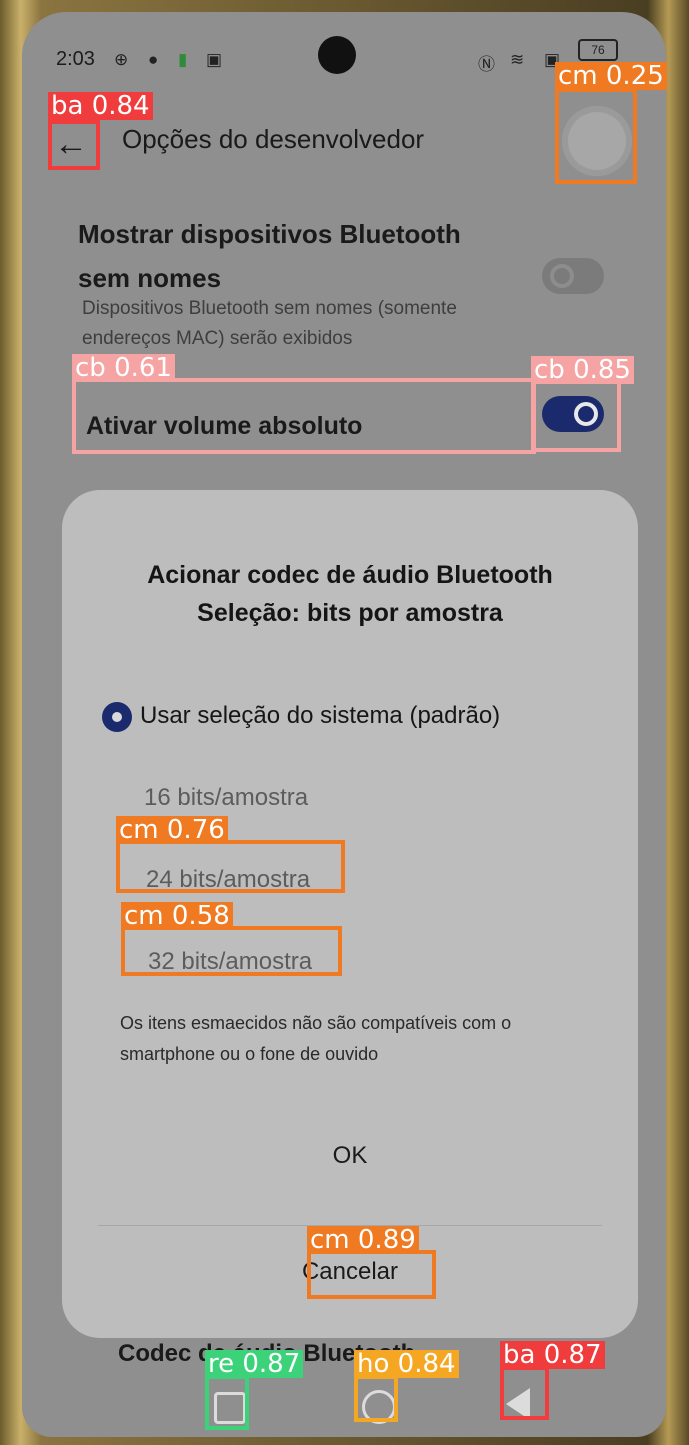 The image size is (689, 1445). Describe the element at coordinates (100, 106) in the screenshot. I see `detection-label: ba 0.84` at that location.